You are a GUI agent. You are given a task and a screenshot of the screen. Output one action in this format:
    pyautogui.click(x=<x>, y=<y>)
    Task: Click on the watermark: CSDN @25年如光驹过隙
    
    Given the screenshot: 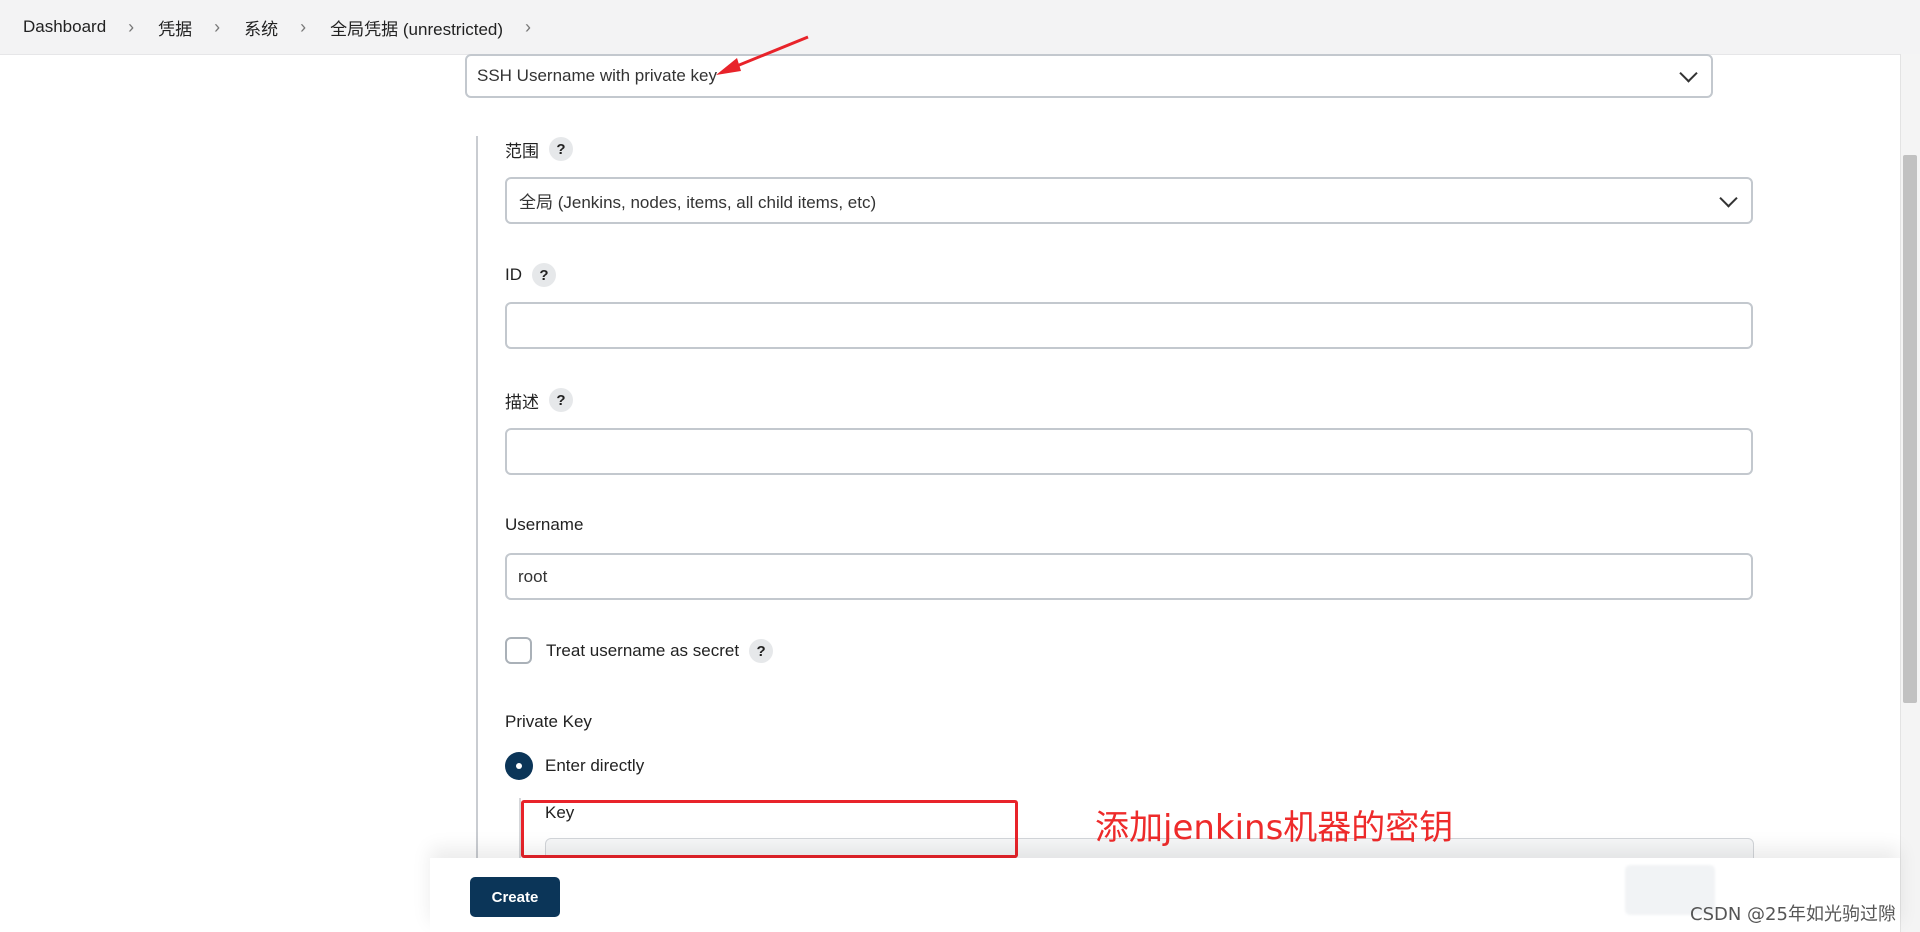 What is the action you would take?
    pyautogui.click(x=1793, y=914)
    